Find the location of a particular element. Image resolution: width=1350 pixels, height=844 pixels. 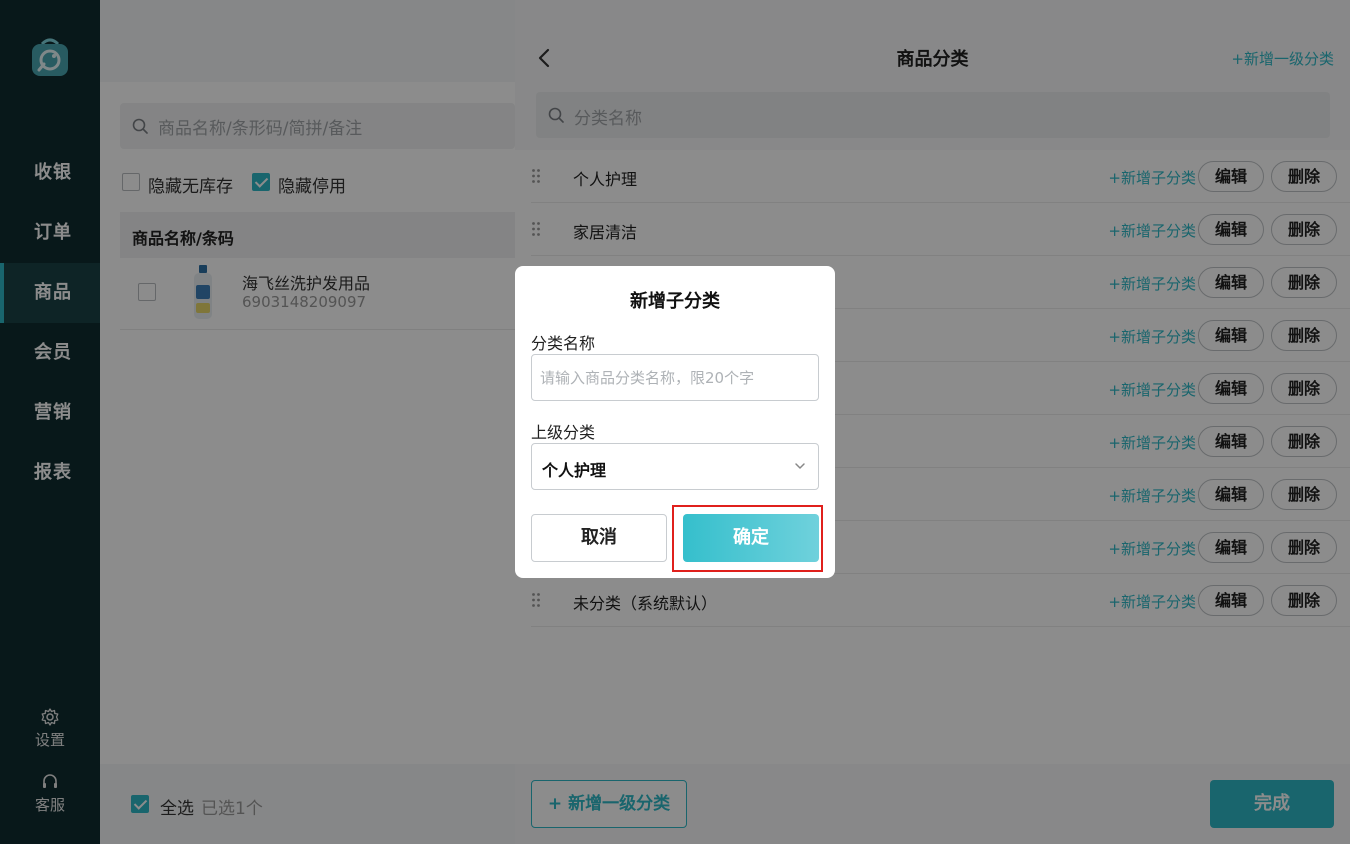

dialog-title: 新增子分类 is located at coordinates (675, 301).